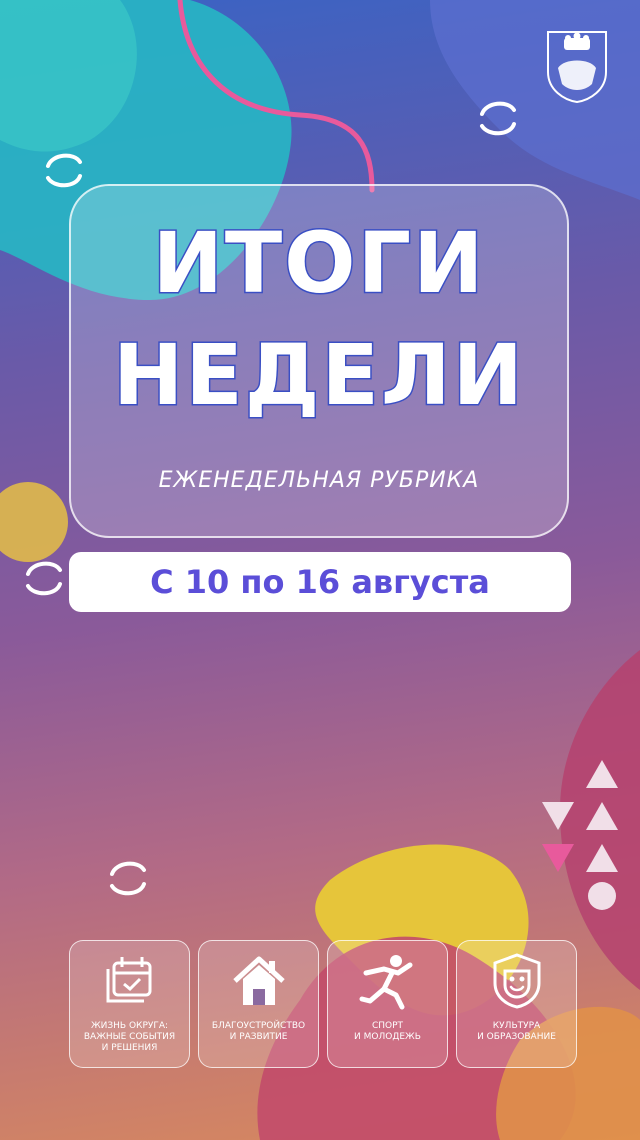 The width and height of the screenshot is (640, 1140). Describe the element at coordinates (319, 480) in the screenshot. I see `subtitle: ЕЖЕНЕДЕЛЬНАЯ РУБРИКА` at that location.